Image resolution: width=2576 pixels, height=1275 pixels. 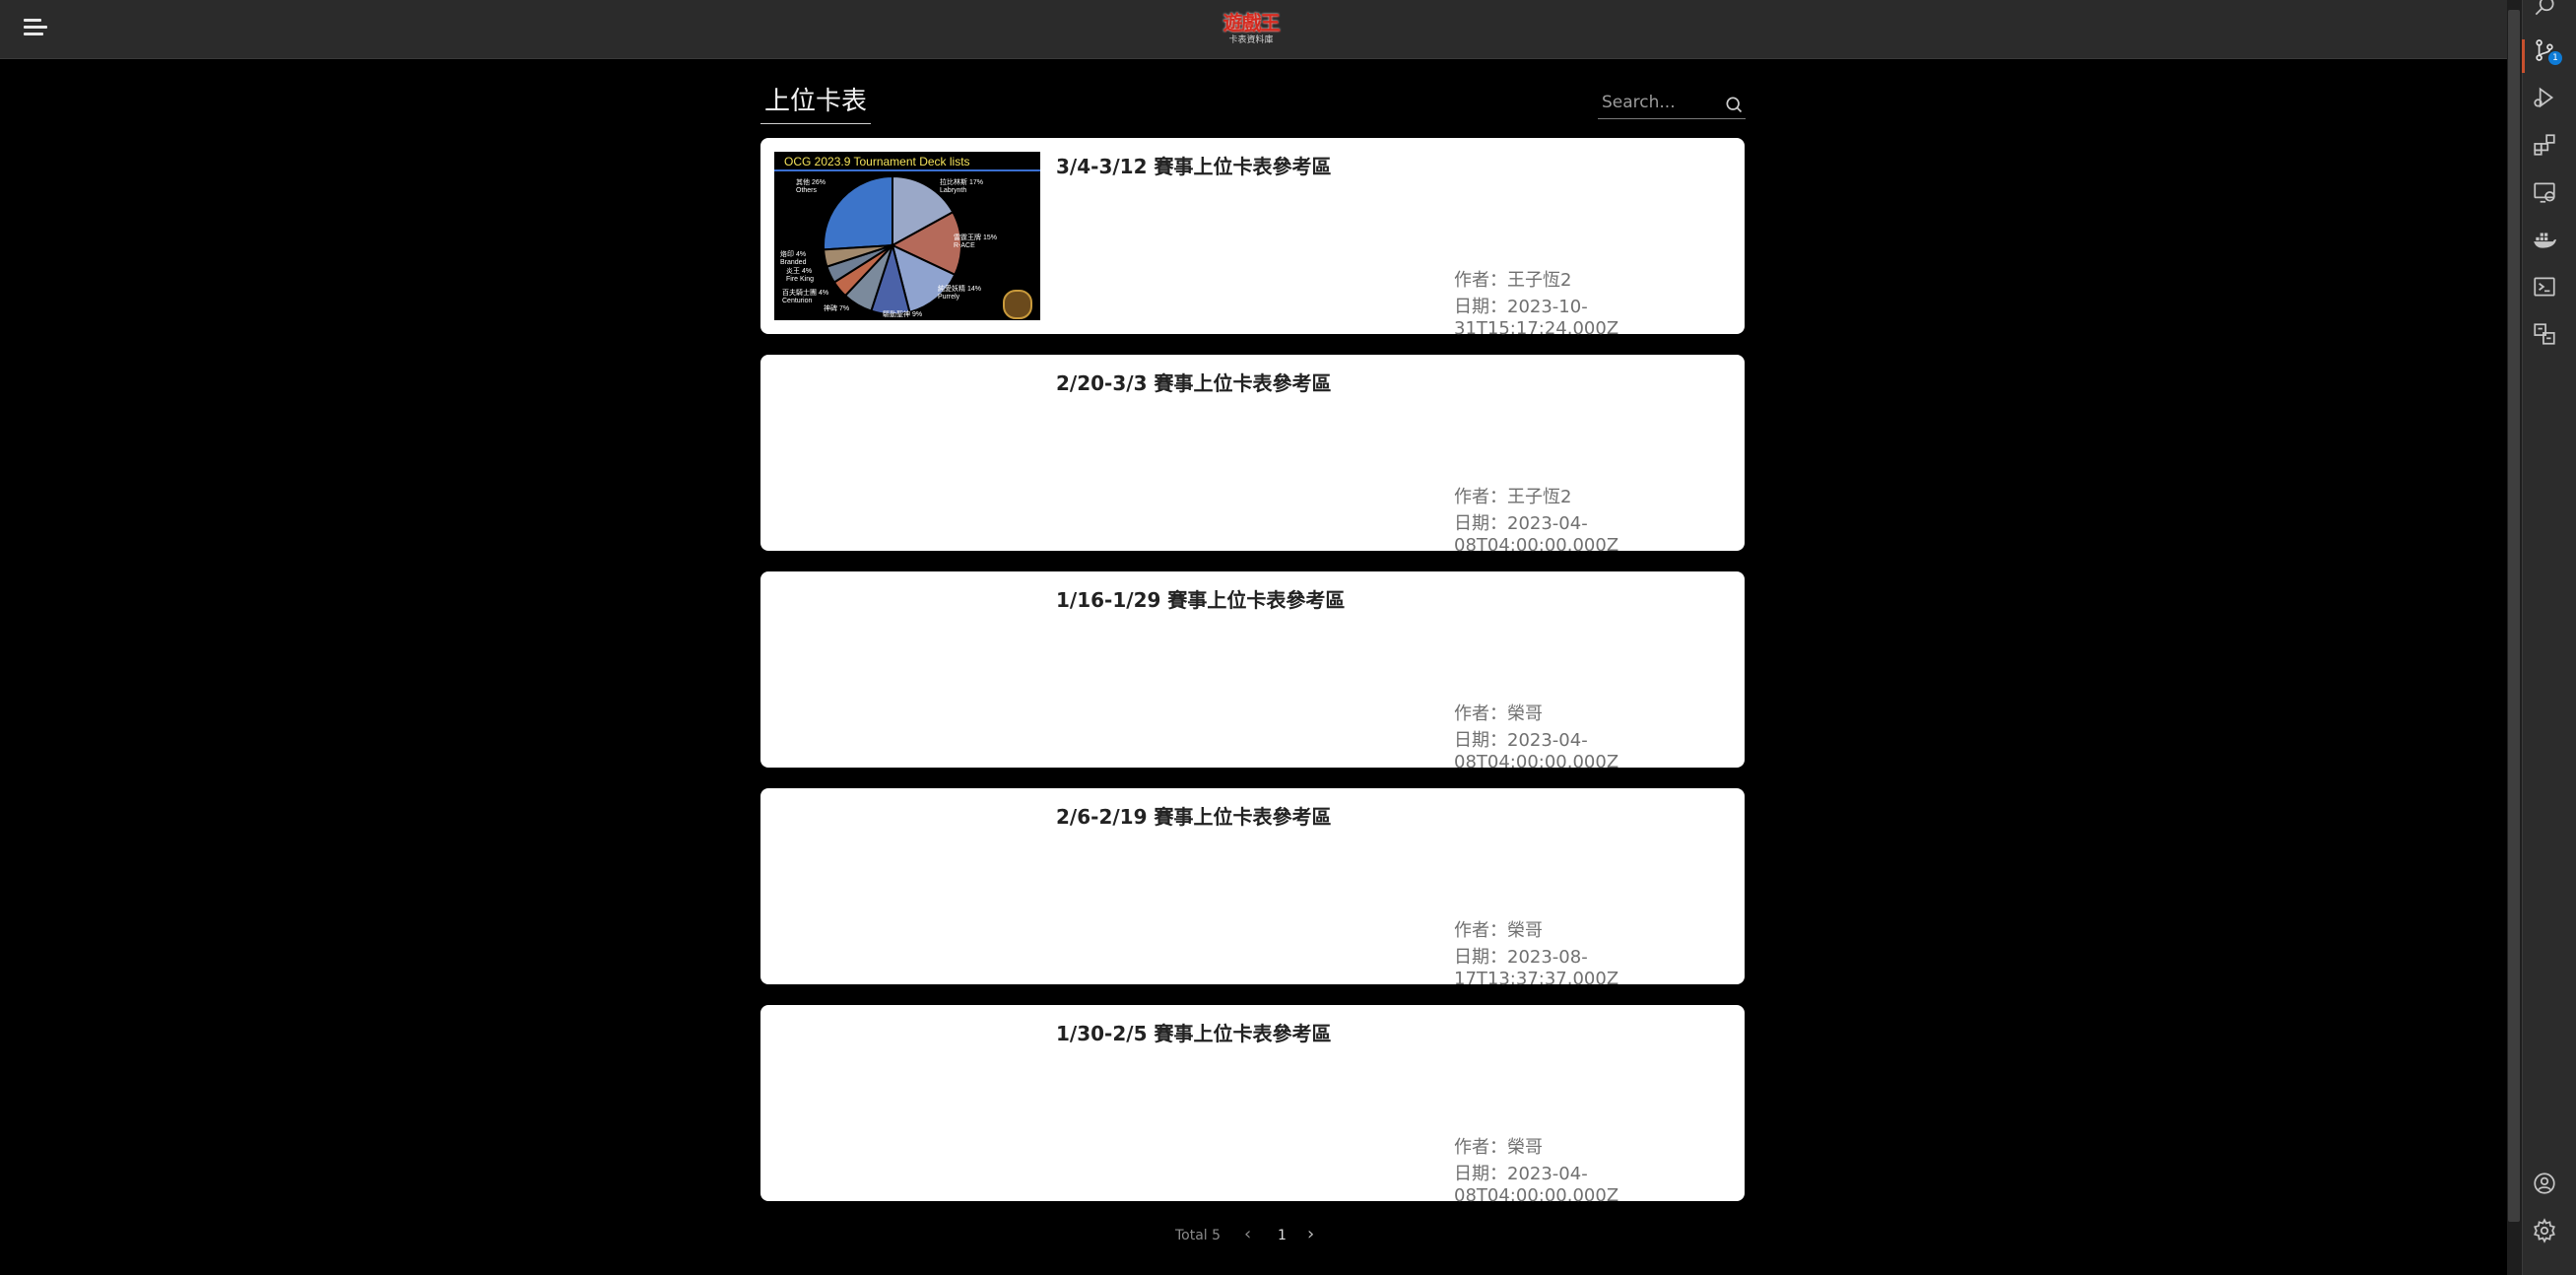 What do you see at coordinates (1537, 318) in the screenshot?
I see `post-date: 日期：2023-10-31T15:17:24.000Z` at bounding box center [1537, 318].